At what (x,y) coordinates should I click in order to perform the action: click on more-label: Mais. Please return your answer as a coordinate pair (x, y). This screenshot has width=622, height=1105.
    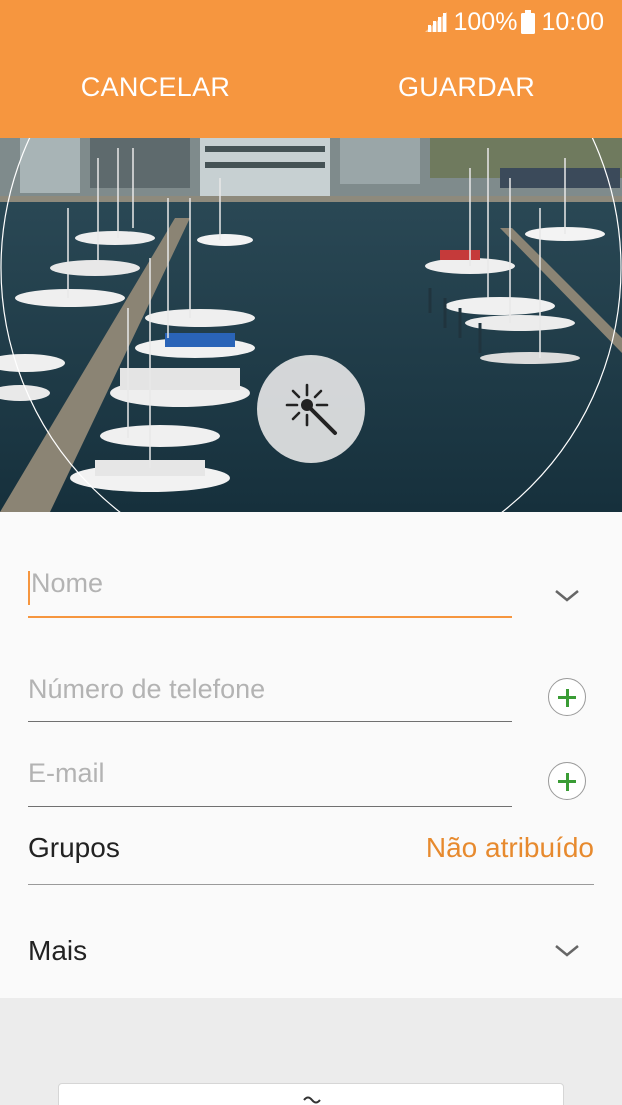
    Looking at the image, I should click on (57, 951).